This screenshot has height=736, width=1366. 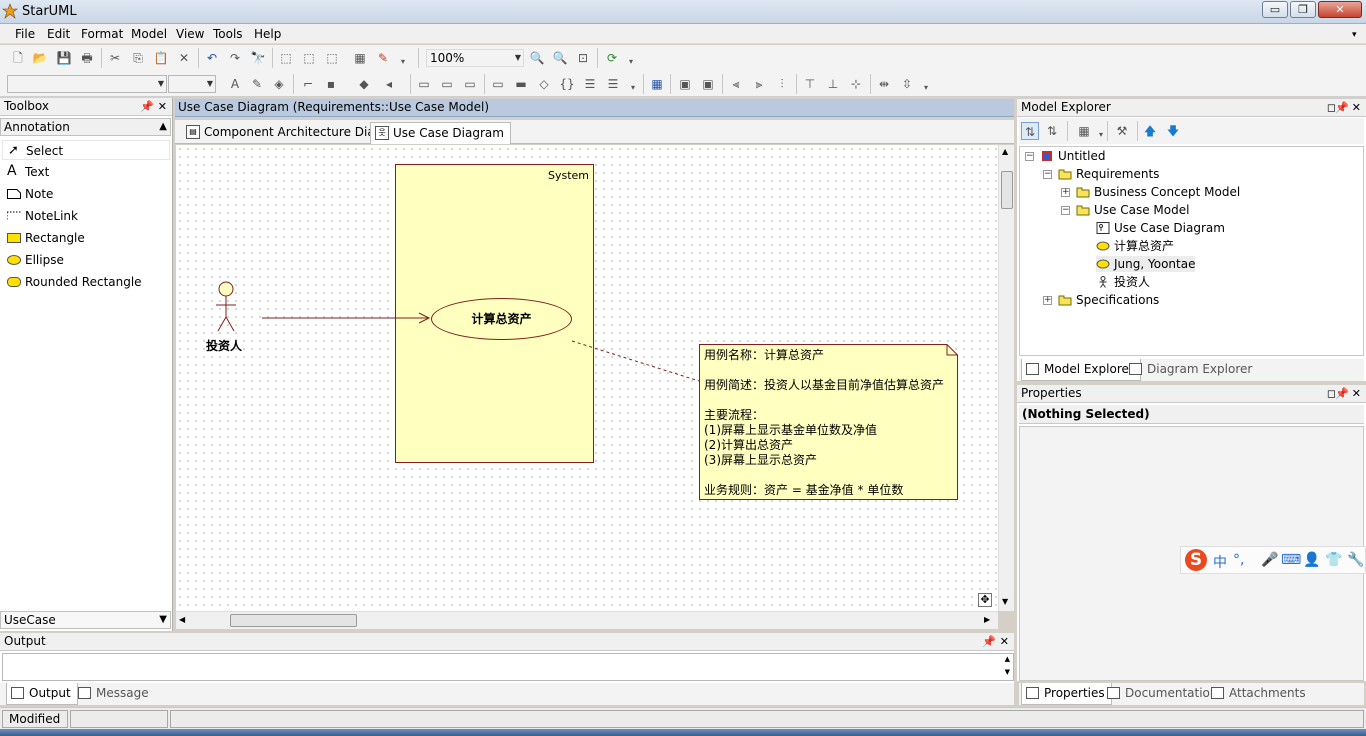 What do you see at coordinates (1342, 393) in the screenshot?
I see `pin-icon: 📌` at bounding box center [1342, 393].